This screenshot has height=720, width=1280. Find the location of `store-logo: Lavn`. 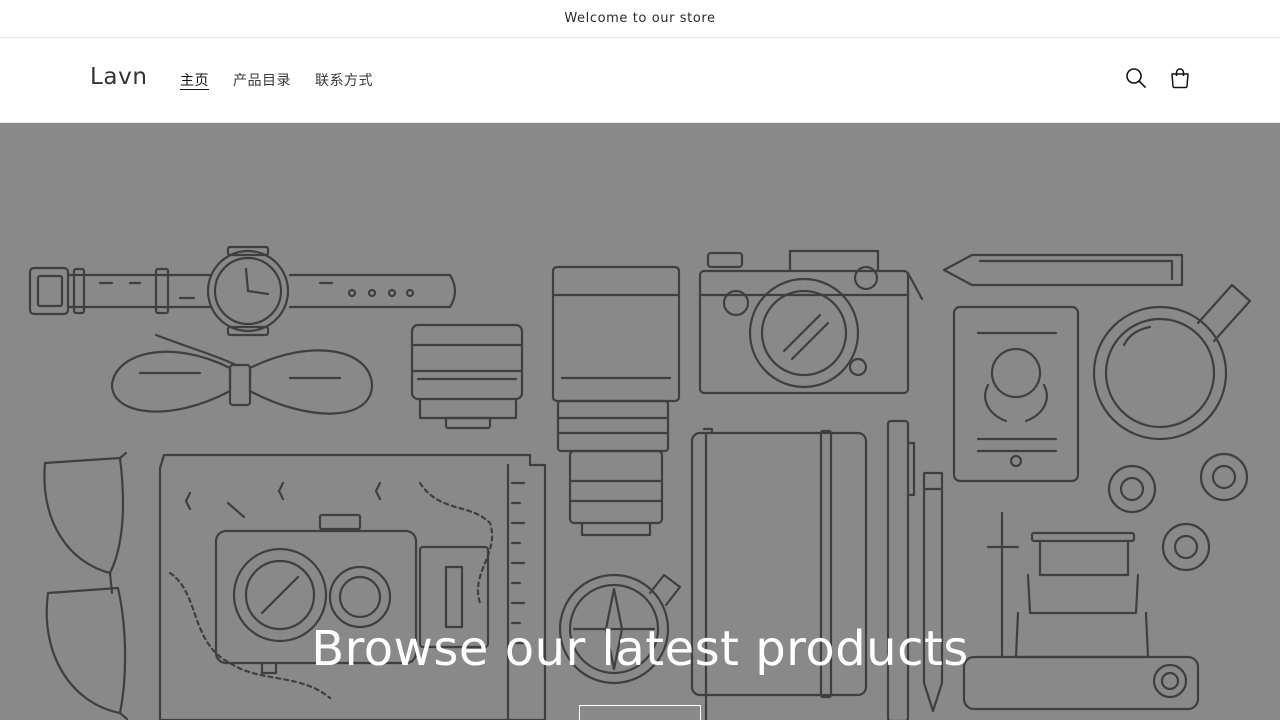

store-logo: Lavn is located at coordinates (119, 77).